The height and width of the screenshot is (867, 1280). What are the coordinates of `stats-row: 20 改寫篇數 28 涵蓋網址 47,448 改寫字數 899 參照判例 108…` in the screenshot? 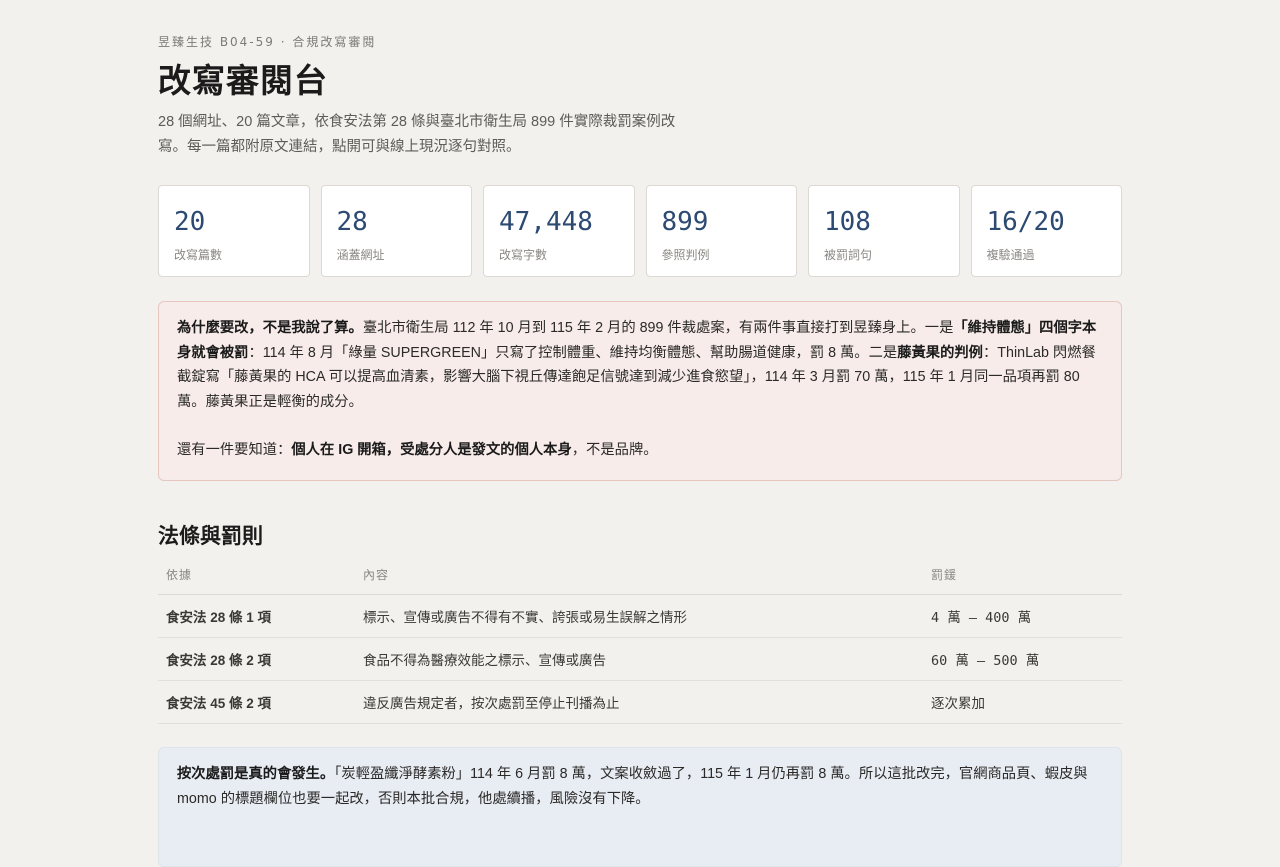 It's located at (640, 231).